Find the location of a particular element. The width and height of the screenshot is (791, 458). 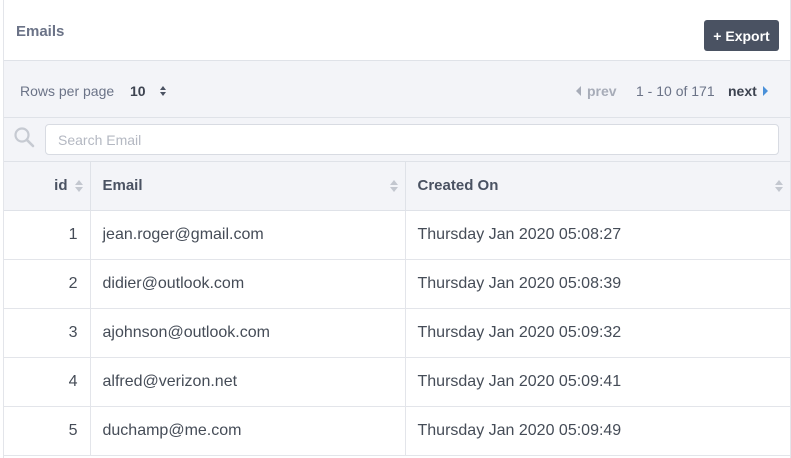

cell-id: 5 is located at coordinates (47, 431).